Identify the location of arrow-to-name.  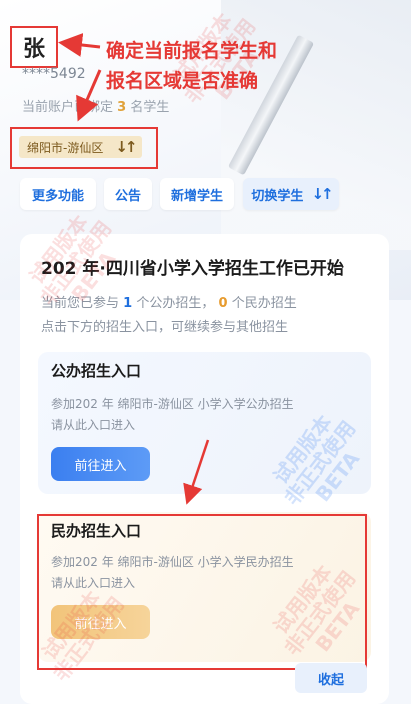
(79, 45).